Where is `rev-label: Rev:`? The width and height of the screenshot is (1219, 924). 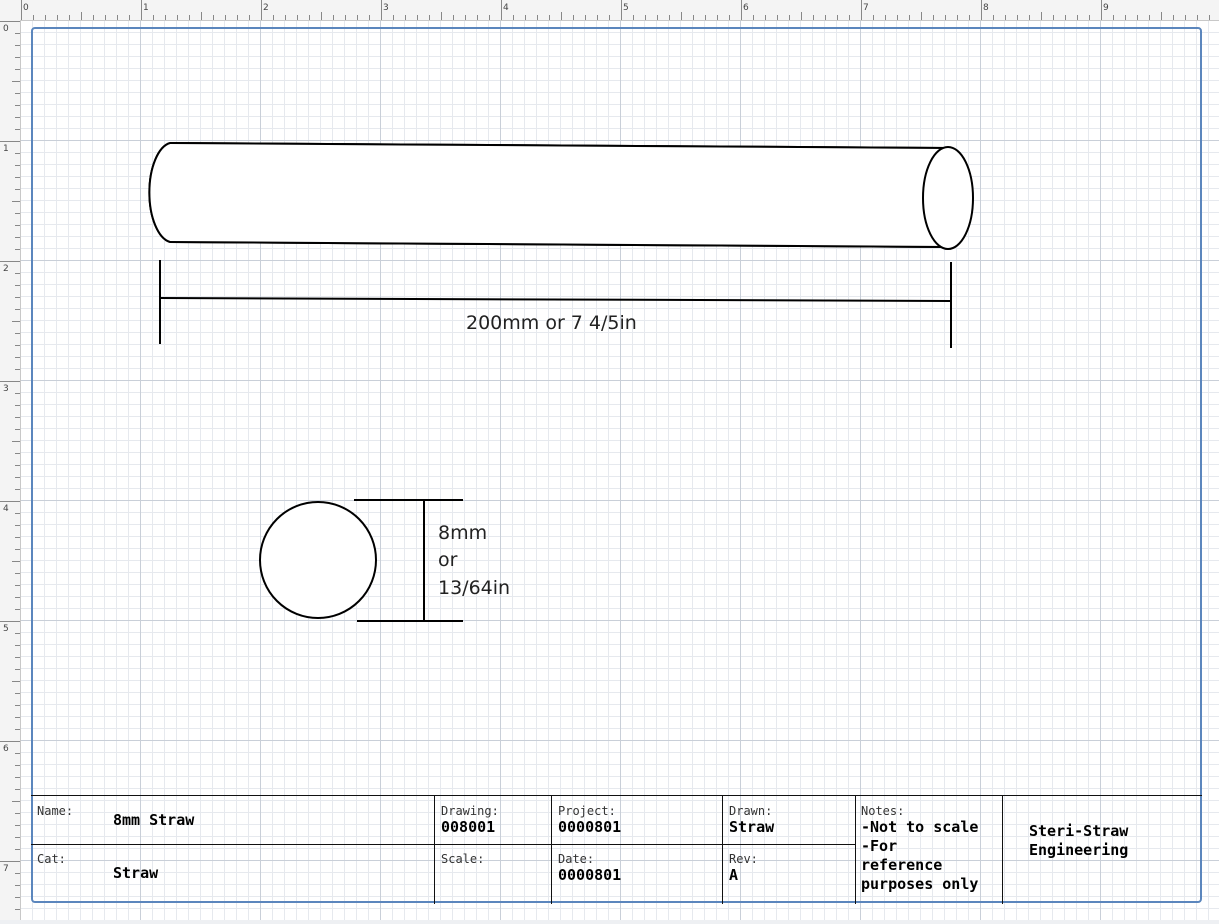 rev-label: Rev: is located at coordinates (743, 859).